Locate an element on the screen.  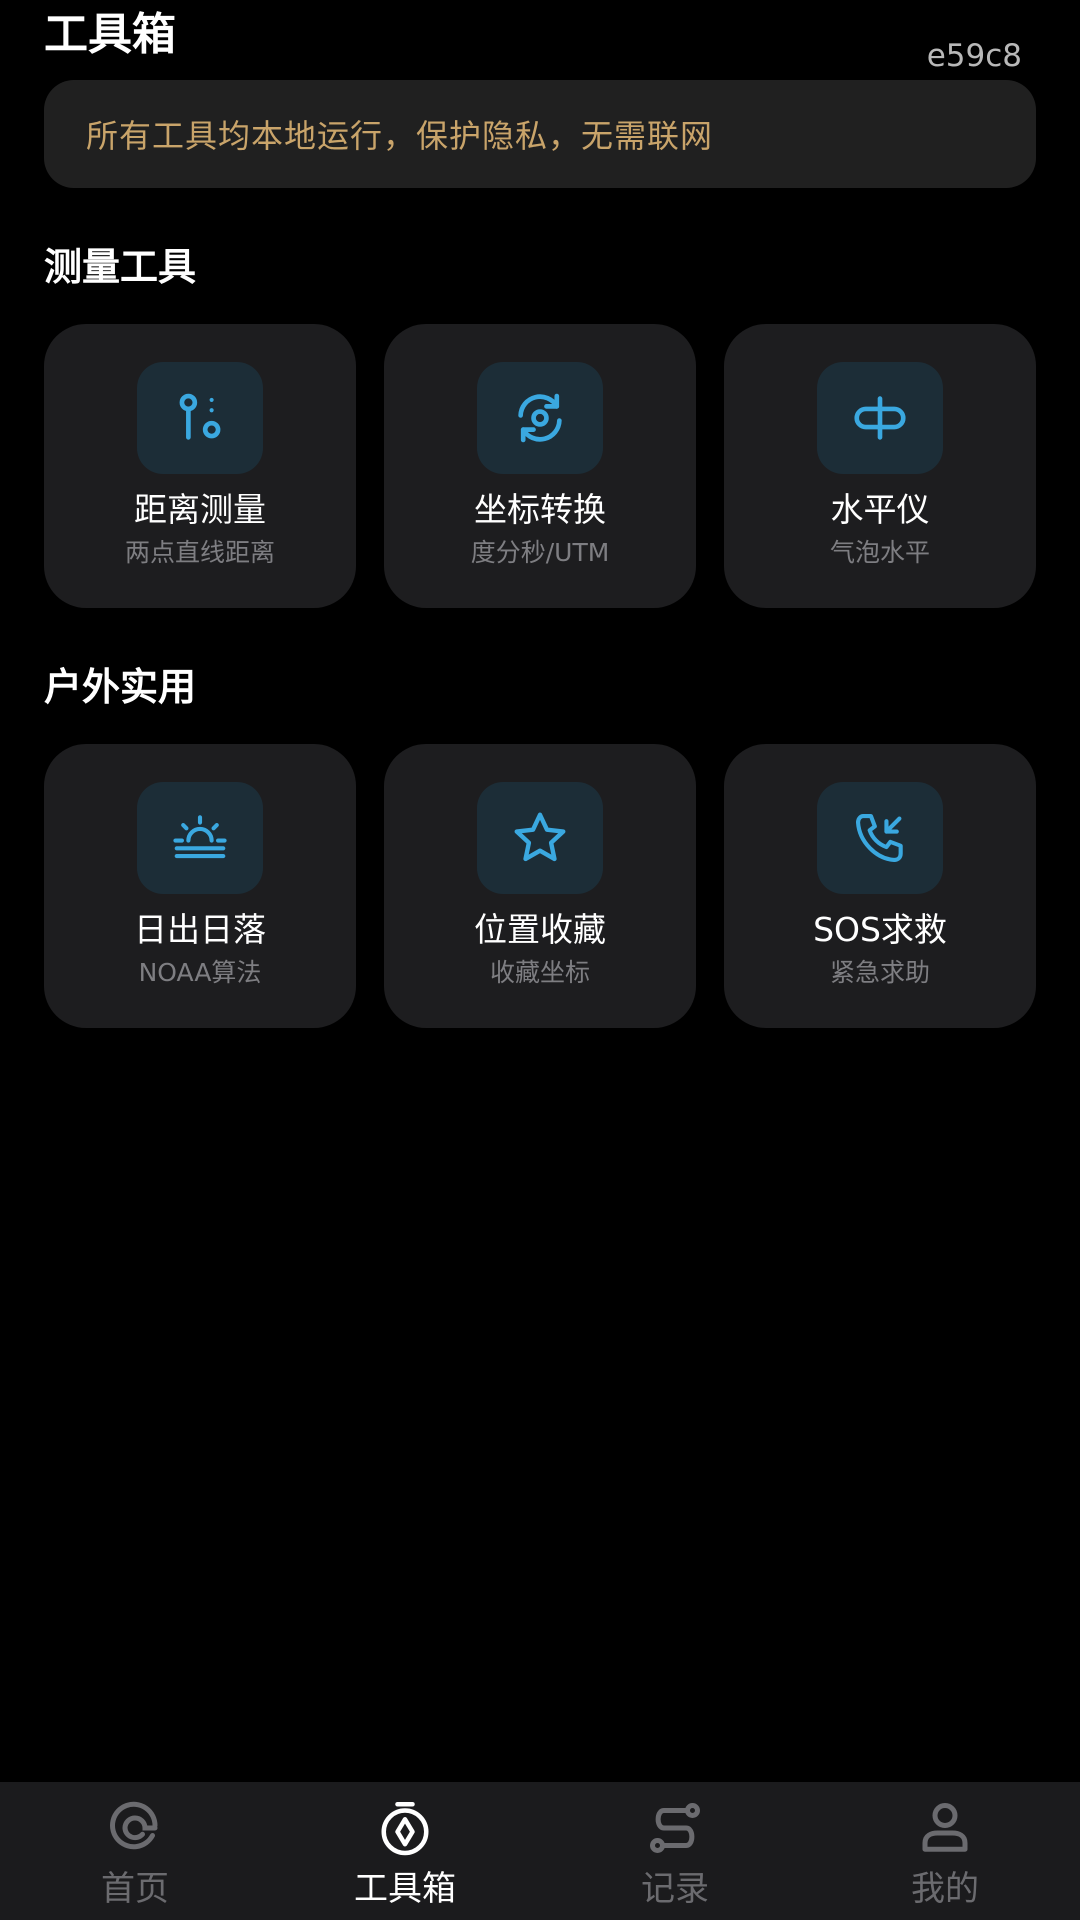
user-icon is located at coordinates (945, 1827).